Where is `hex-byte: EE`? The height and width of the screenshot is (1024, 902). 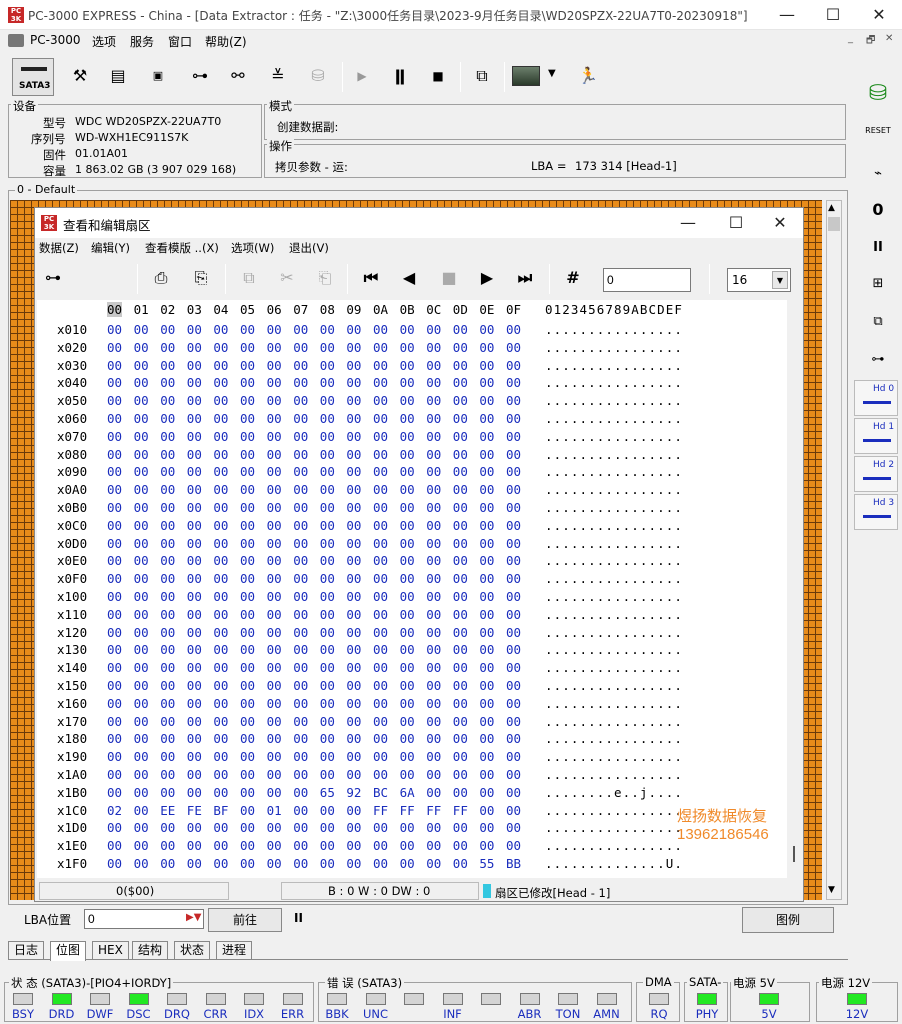 hex-byte: EE is located at coordinates (171, 810).